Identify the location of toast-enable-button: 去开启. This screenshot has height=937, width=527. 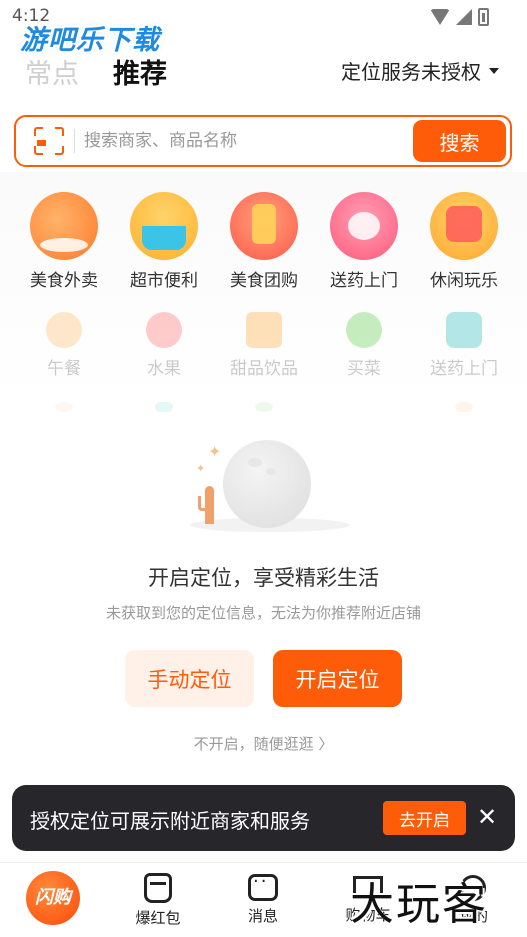
(424, 818).